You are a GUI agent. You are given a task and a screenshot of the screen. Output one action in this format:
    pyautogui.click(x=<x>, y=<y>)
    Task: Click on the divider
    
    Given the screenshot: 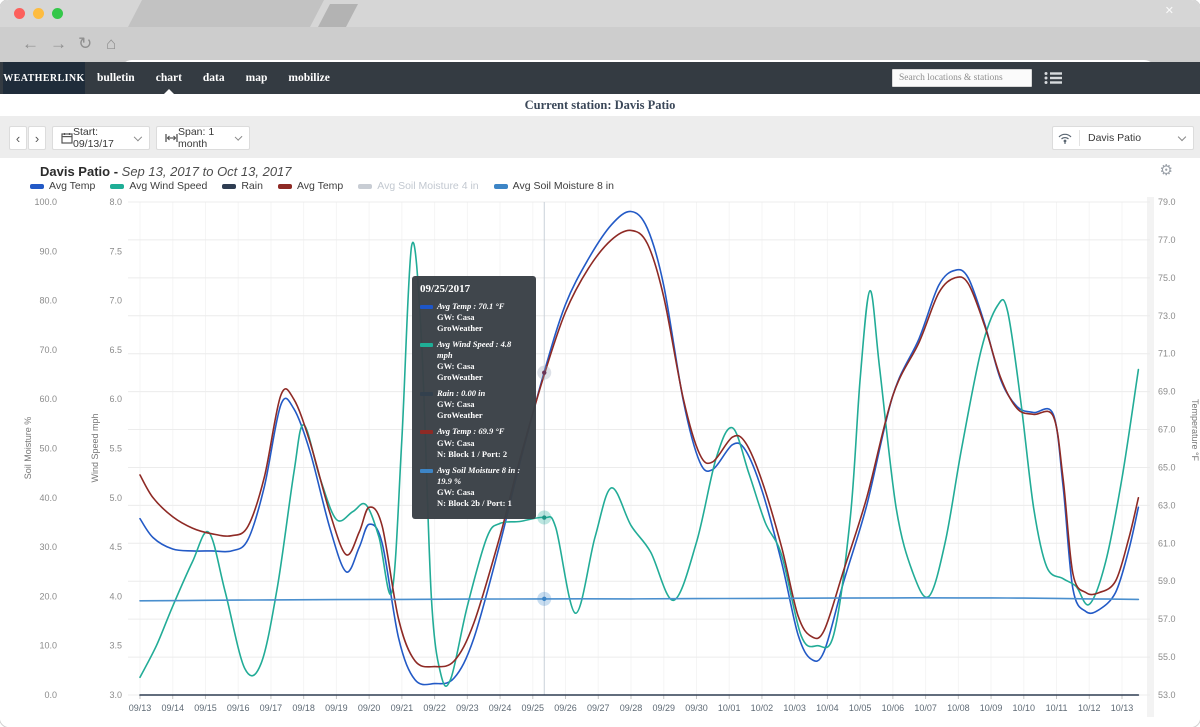 What is the action you would take?
    pyautogui.click(x=1079, y=138)
    